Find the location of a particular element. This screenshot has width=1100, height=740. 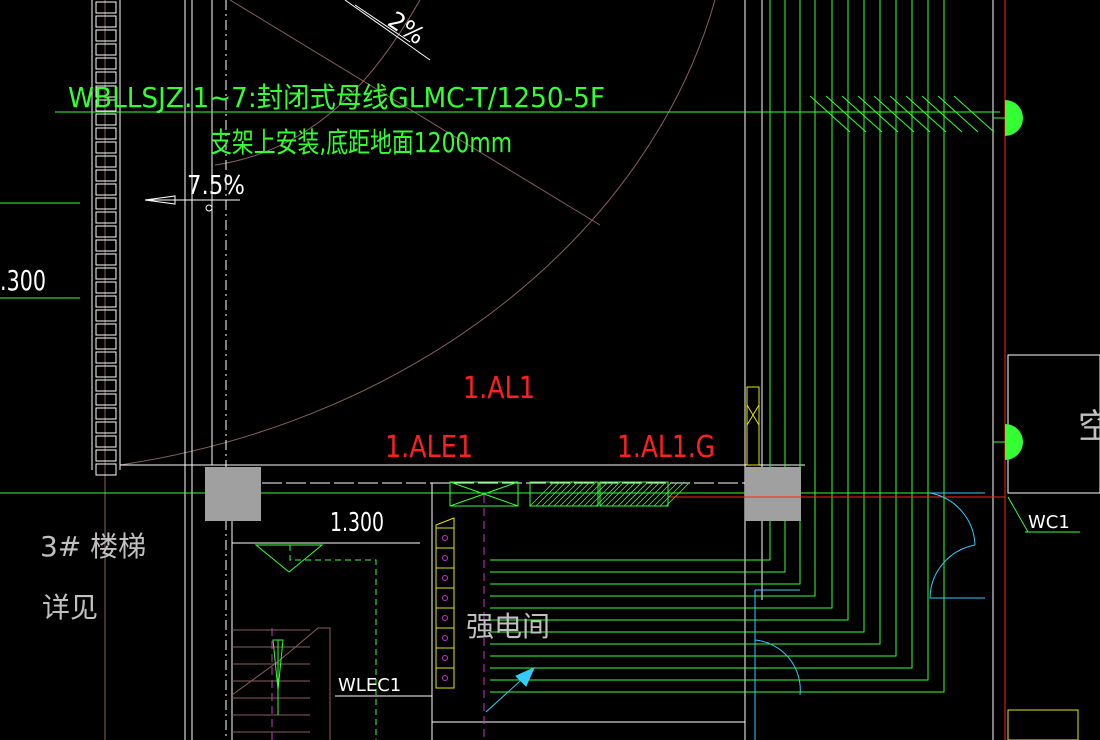

stair-treads is located at coordinates (281, 683).